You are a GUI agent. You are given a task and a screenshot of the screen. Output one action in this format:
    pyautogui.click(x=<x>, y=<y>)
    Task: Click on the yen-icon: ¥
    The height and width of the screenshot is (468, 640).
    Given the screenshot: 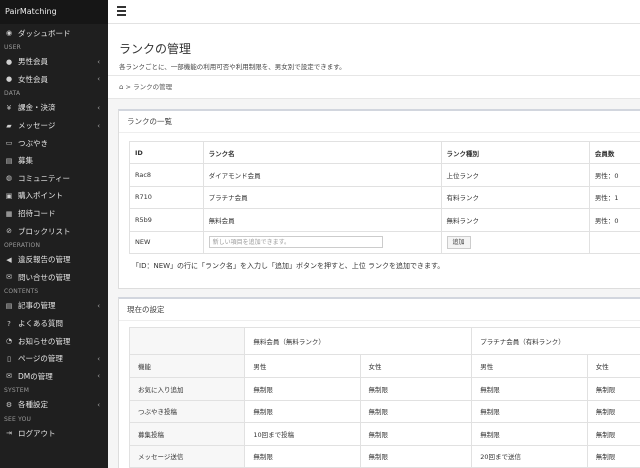 What is the action you would take?
    pyautogui.click(x=9, y=107)
    